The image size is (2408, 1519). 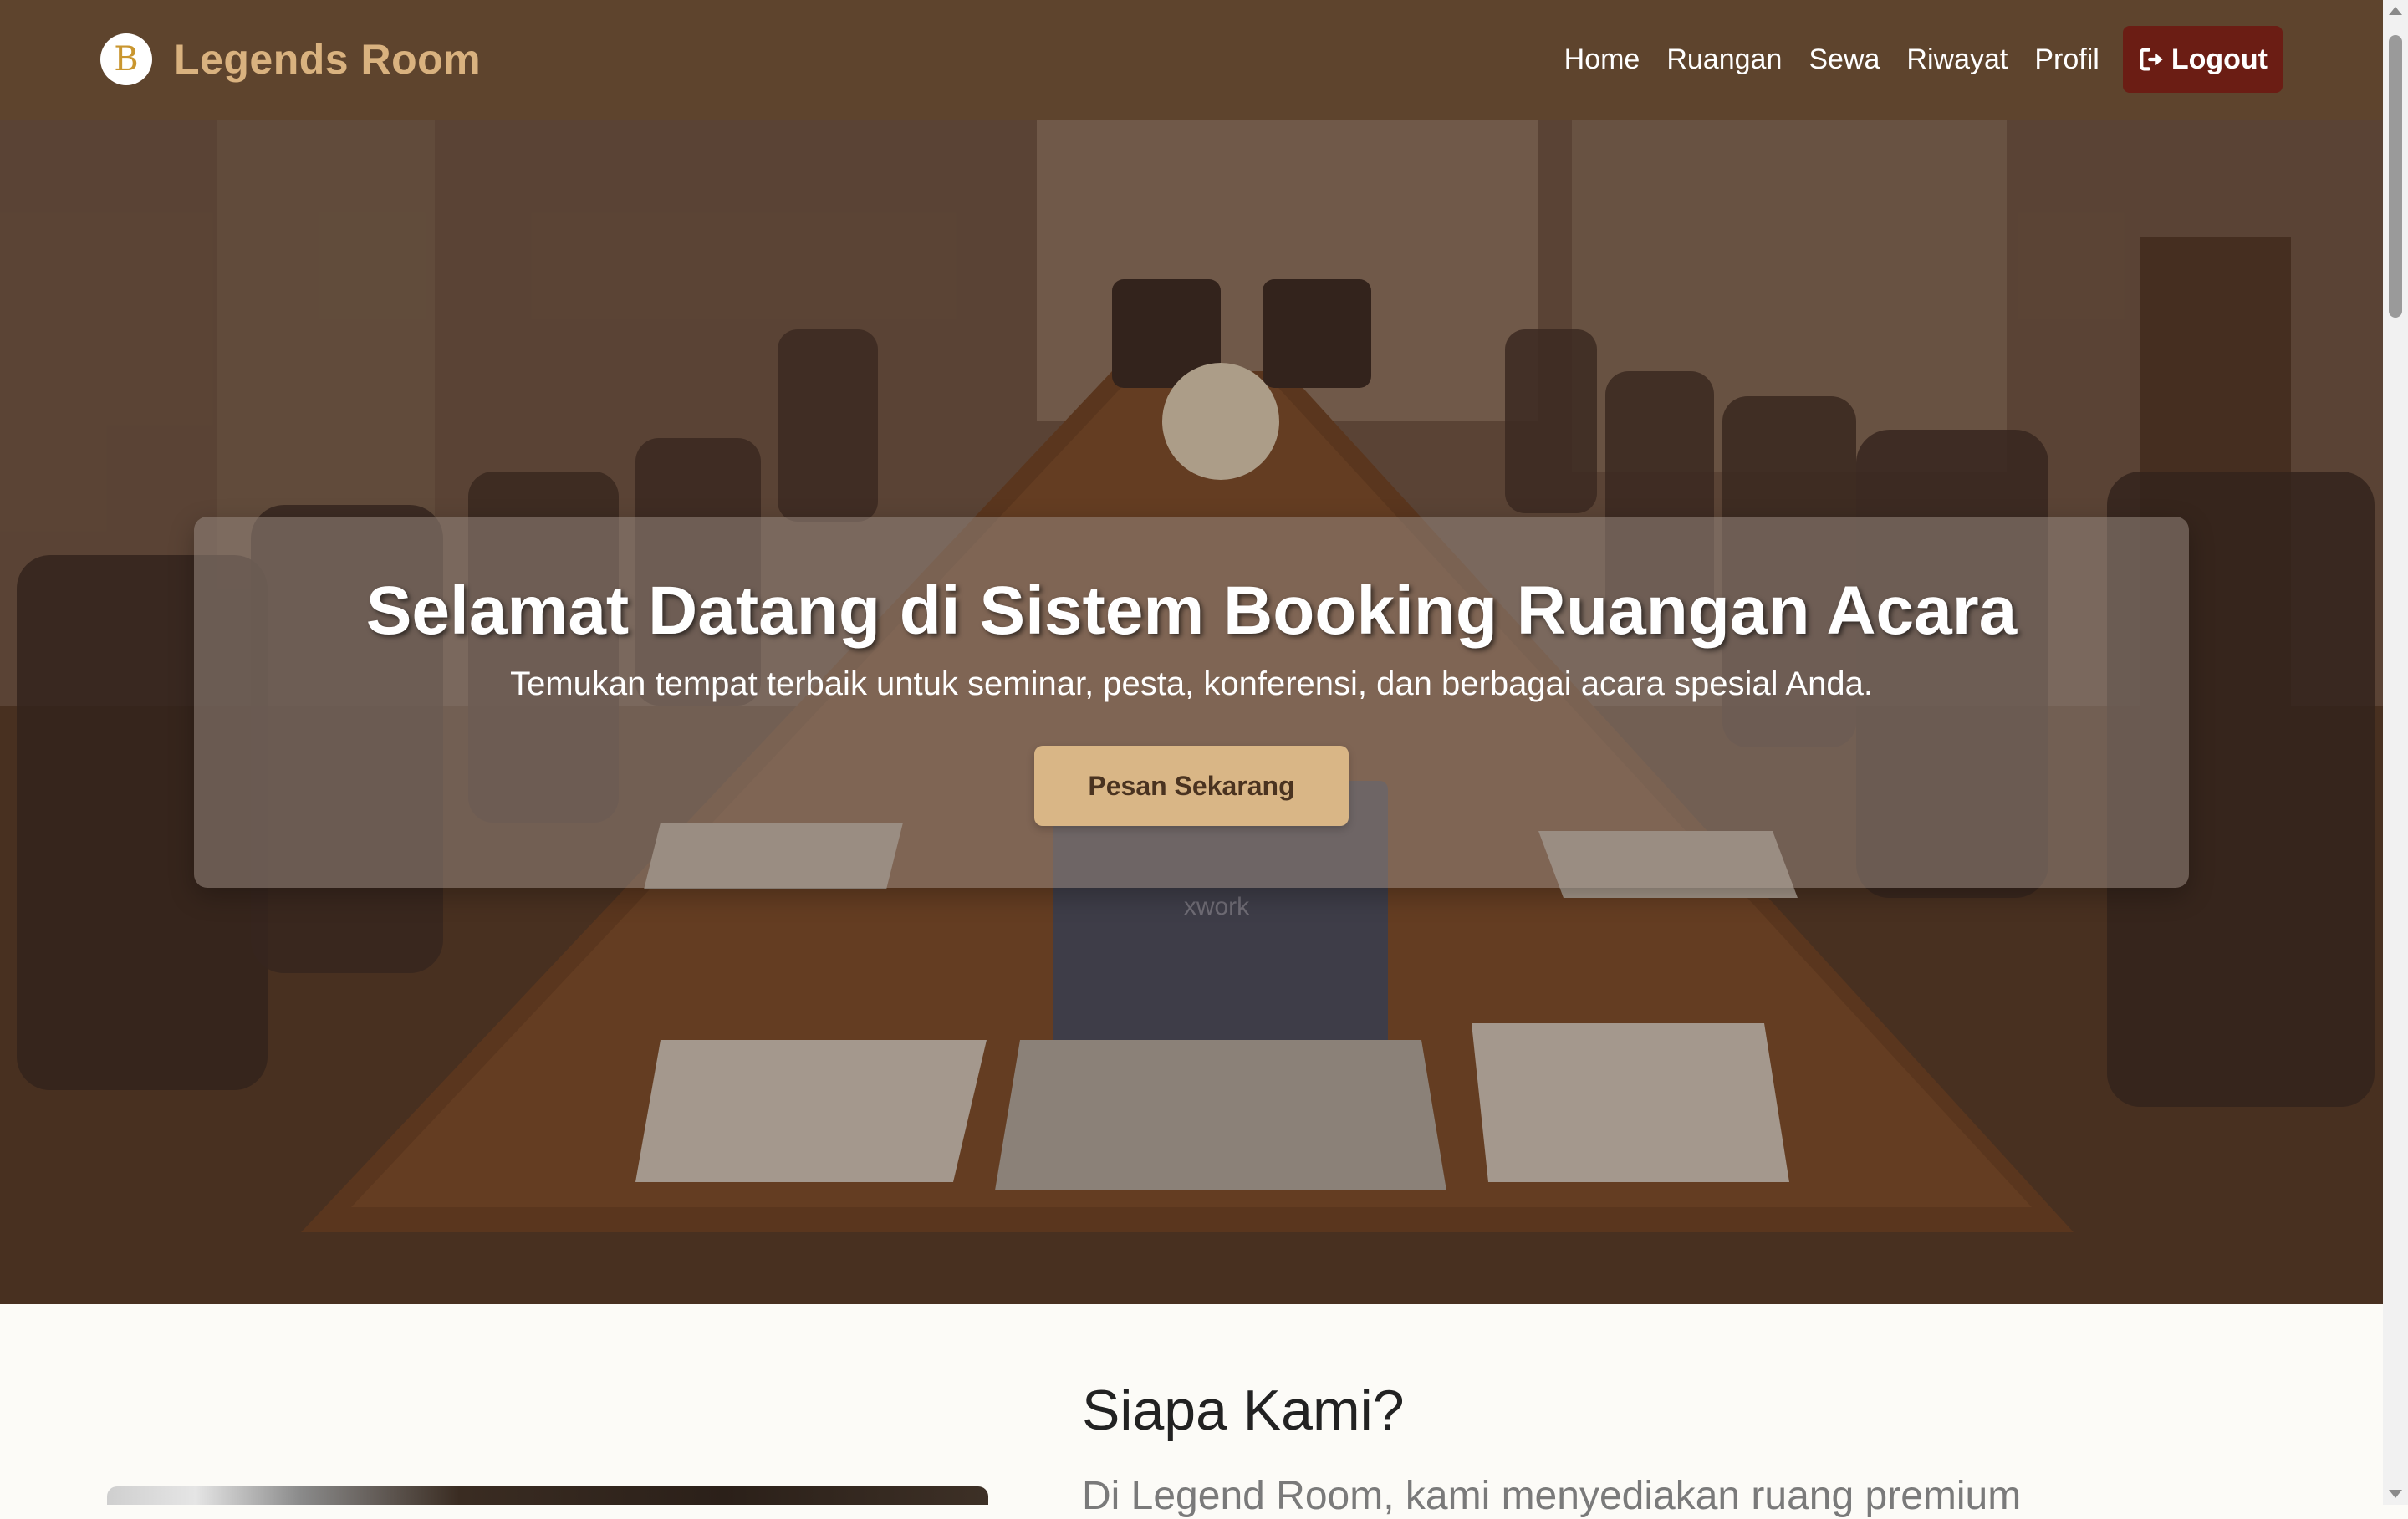 I want to click on logout-label: Logout, so click(x=2220, y=59).